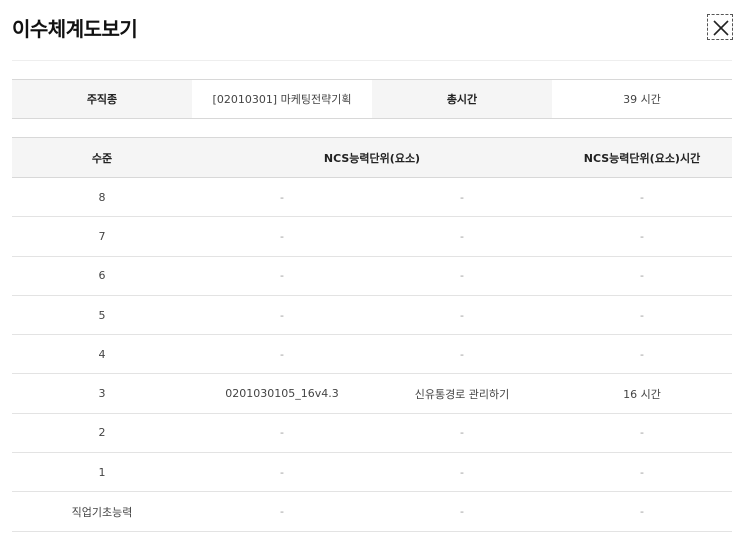 The width and height of the screenshot is (746, 540). I want to click on row-level: 4, so click(102, 354).